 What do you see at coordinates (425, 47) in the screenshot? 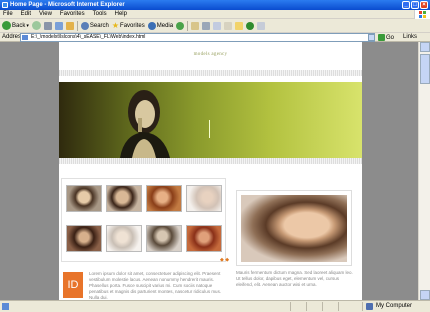
I see `scroll-up-button` at bounding box center [425, 47].